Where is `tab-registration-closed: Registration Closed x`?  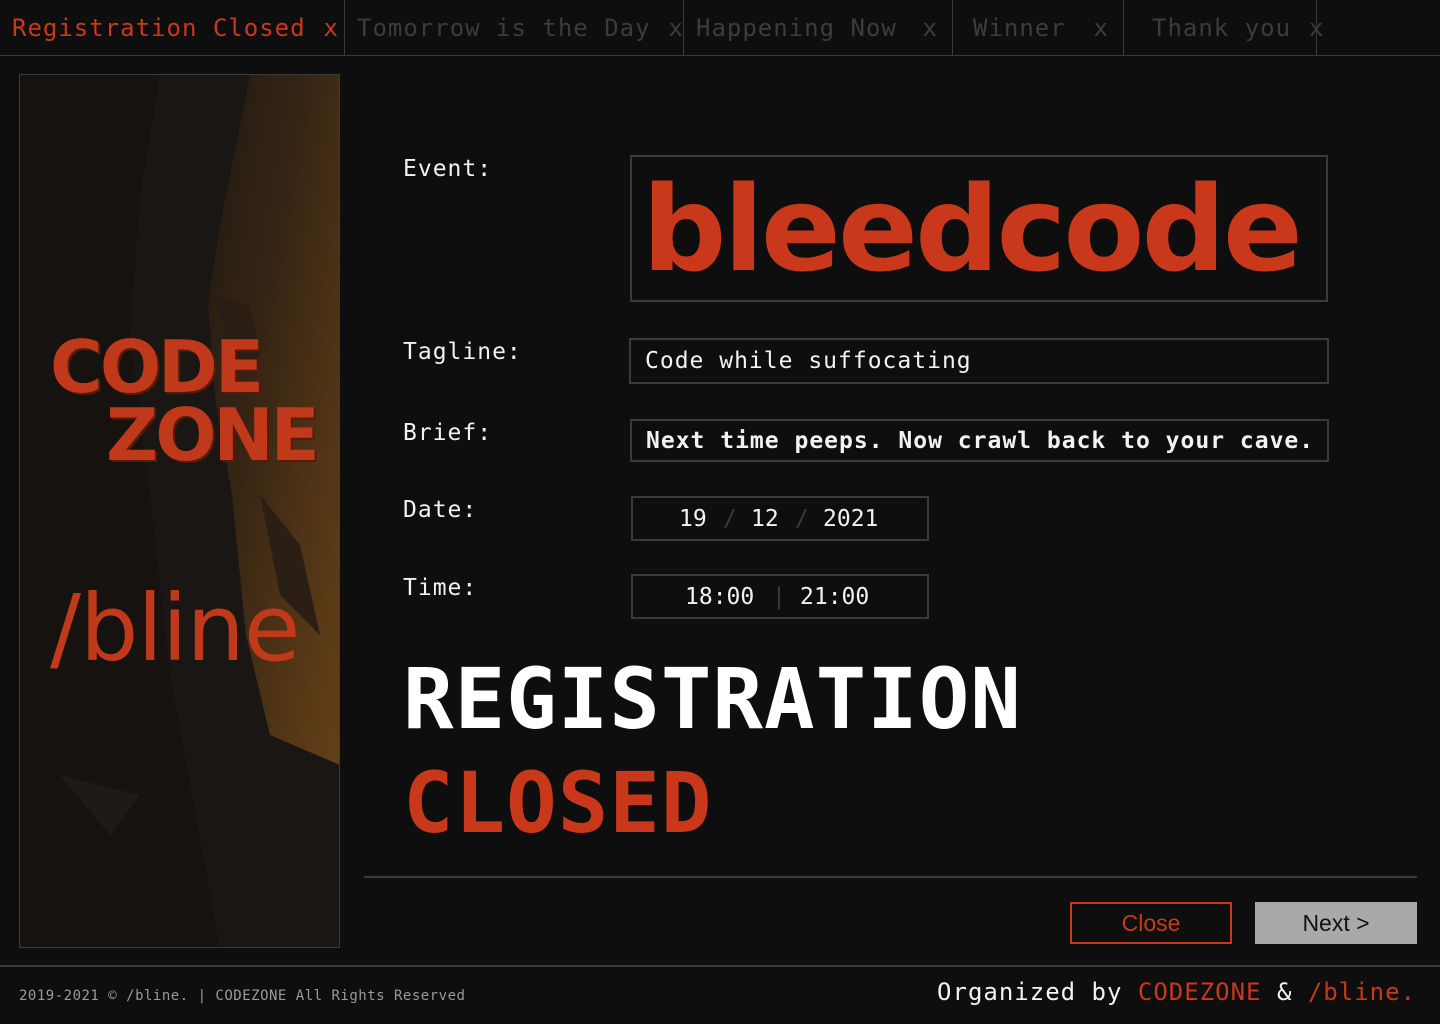 tab-registration-closed: Registration Closed x is located at coordinates (172, 28).